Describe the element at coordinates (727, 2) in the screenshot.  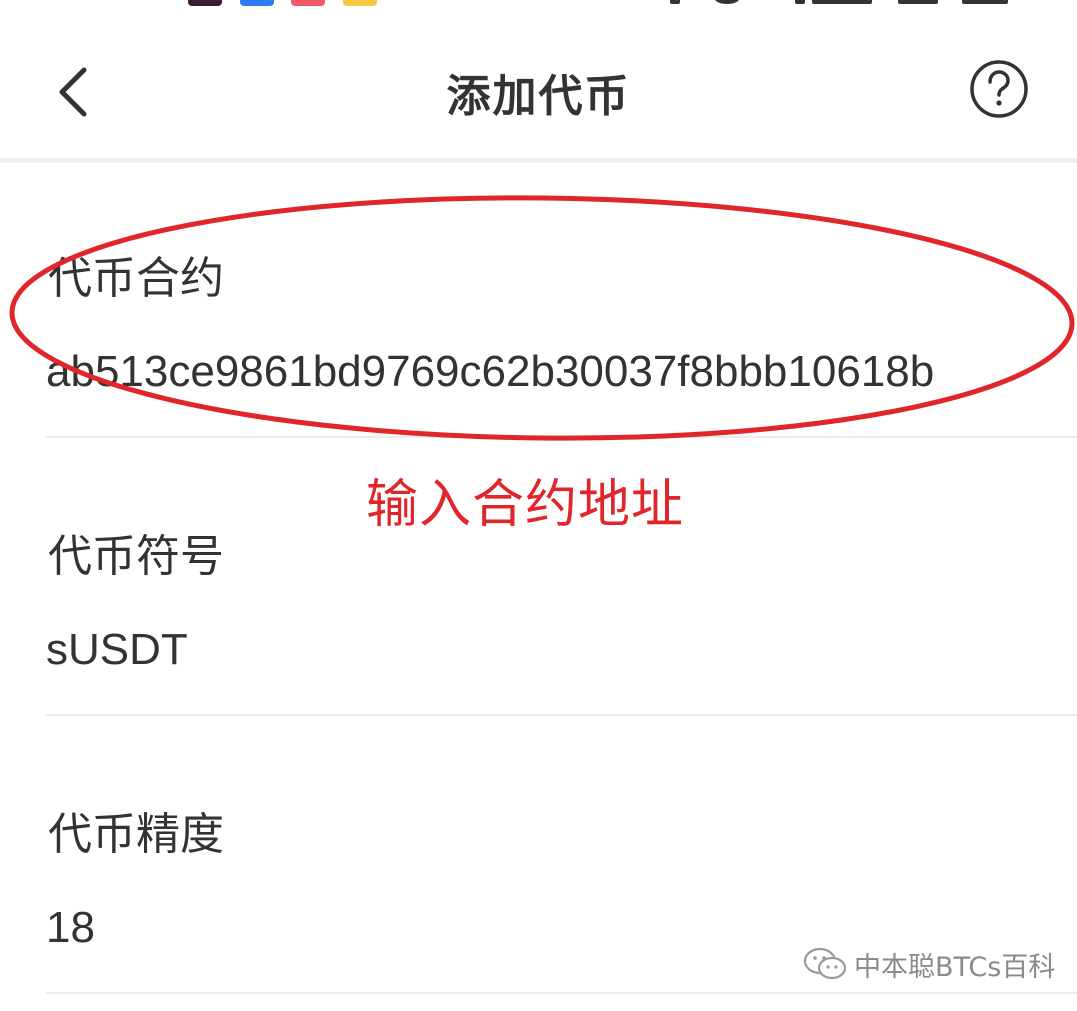
I see `alarm-icon` at that location.